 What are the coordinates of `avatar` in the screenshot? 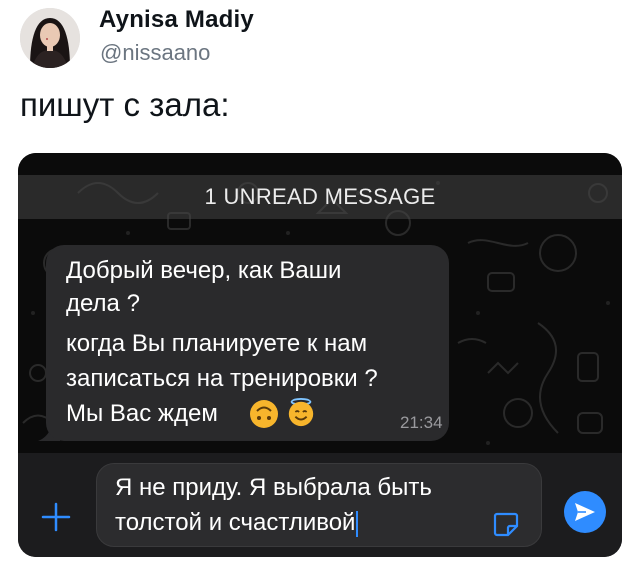 It's located at (50, 38).